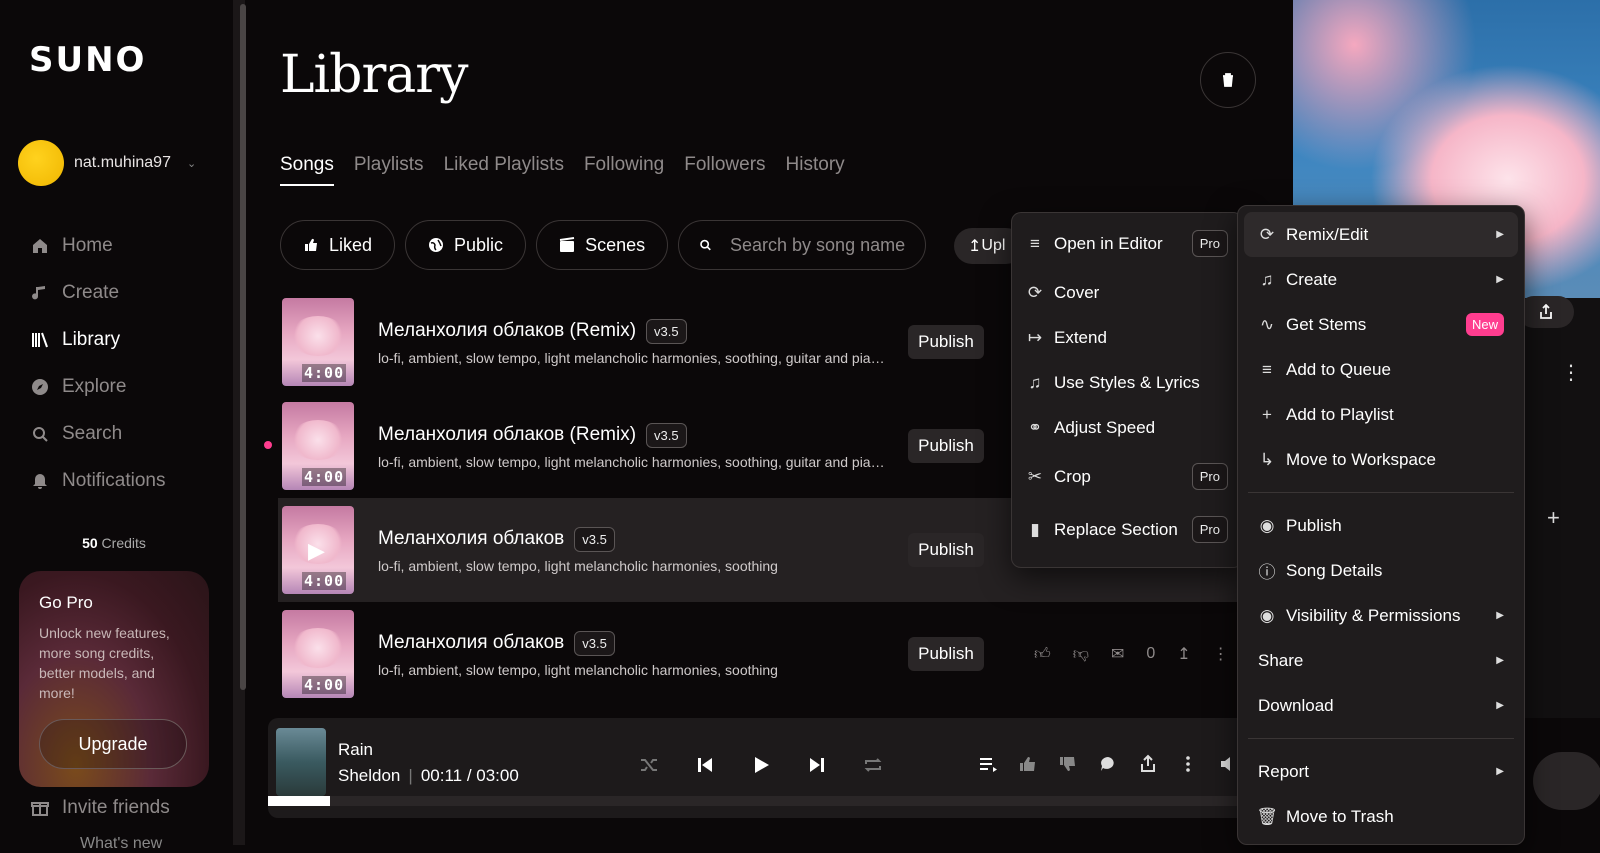 Image resolution: width=1600 pixels, height=853 pixels. I want to click on menu-label: Replace Section, so click(1116, 529).